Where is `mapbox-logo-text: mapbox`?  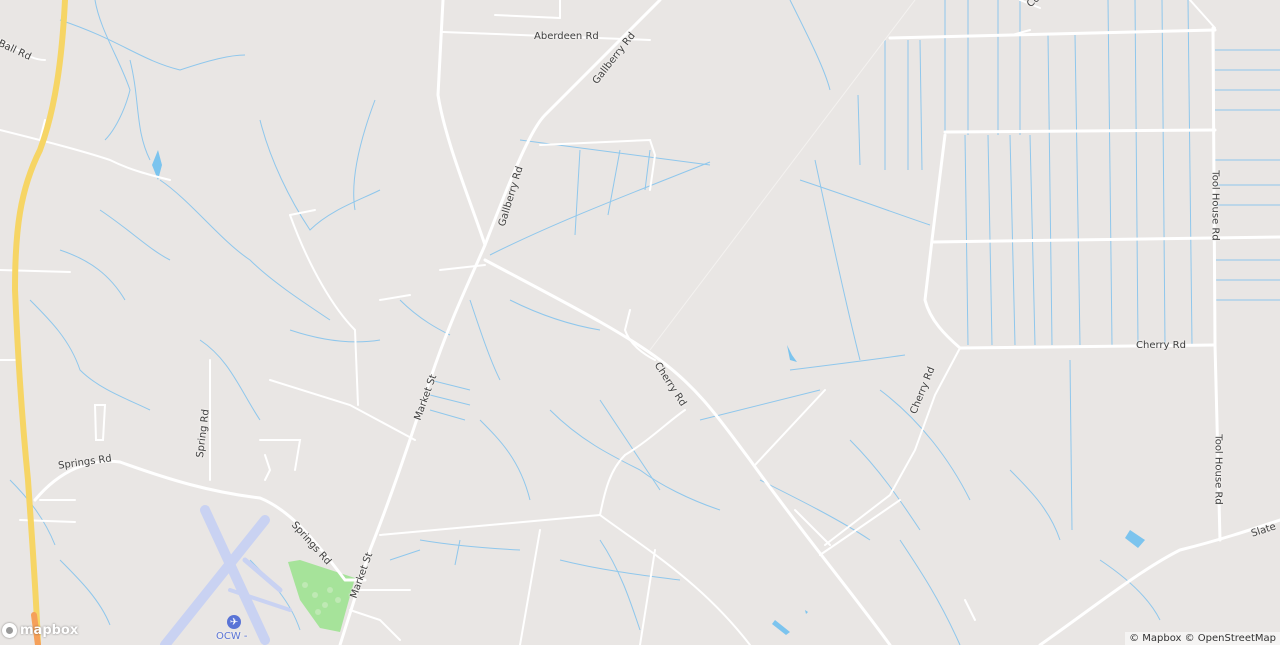
mapbox-logo-text: mapbox is located at coordinates (49, 630).